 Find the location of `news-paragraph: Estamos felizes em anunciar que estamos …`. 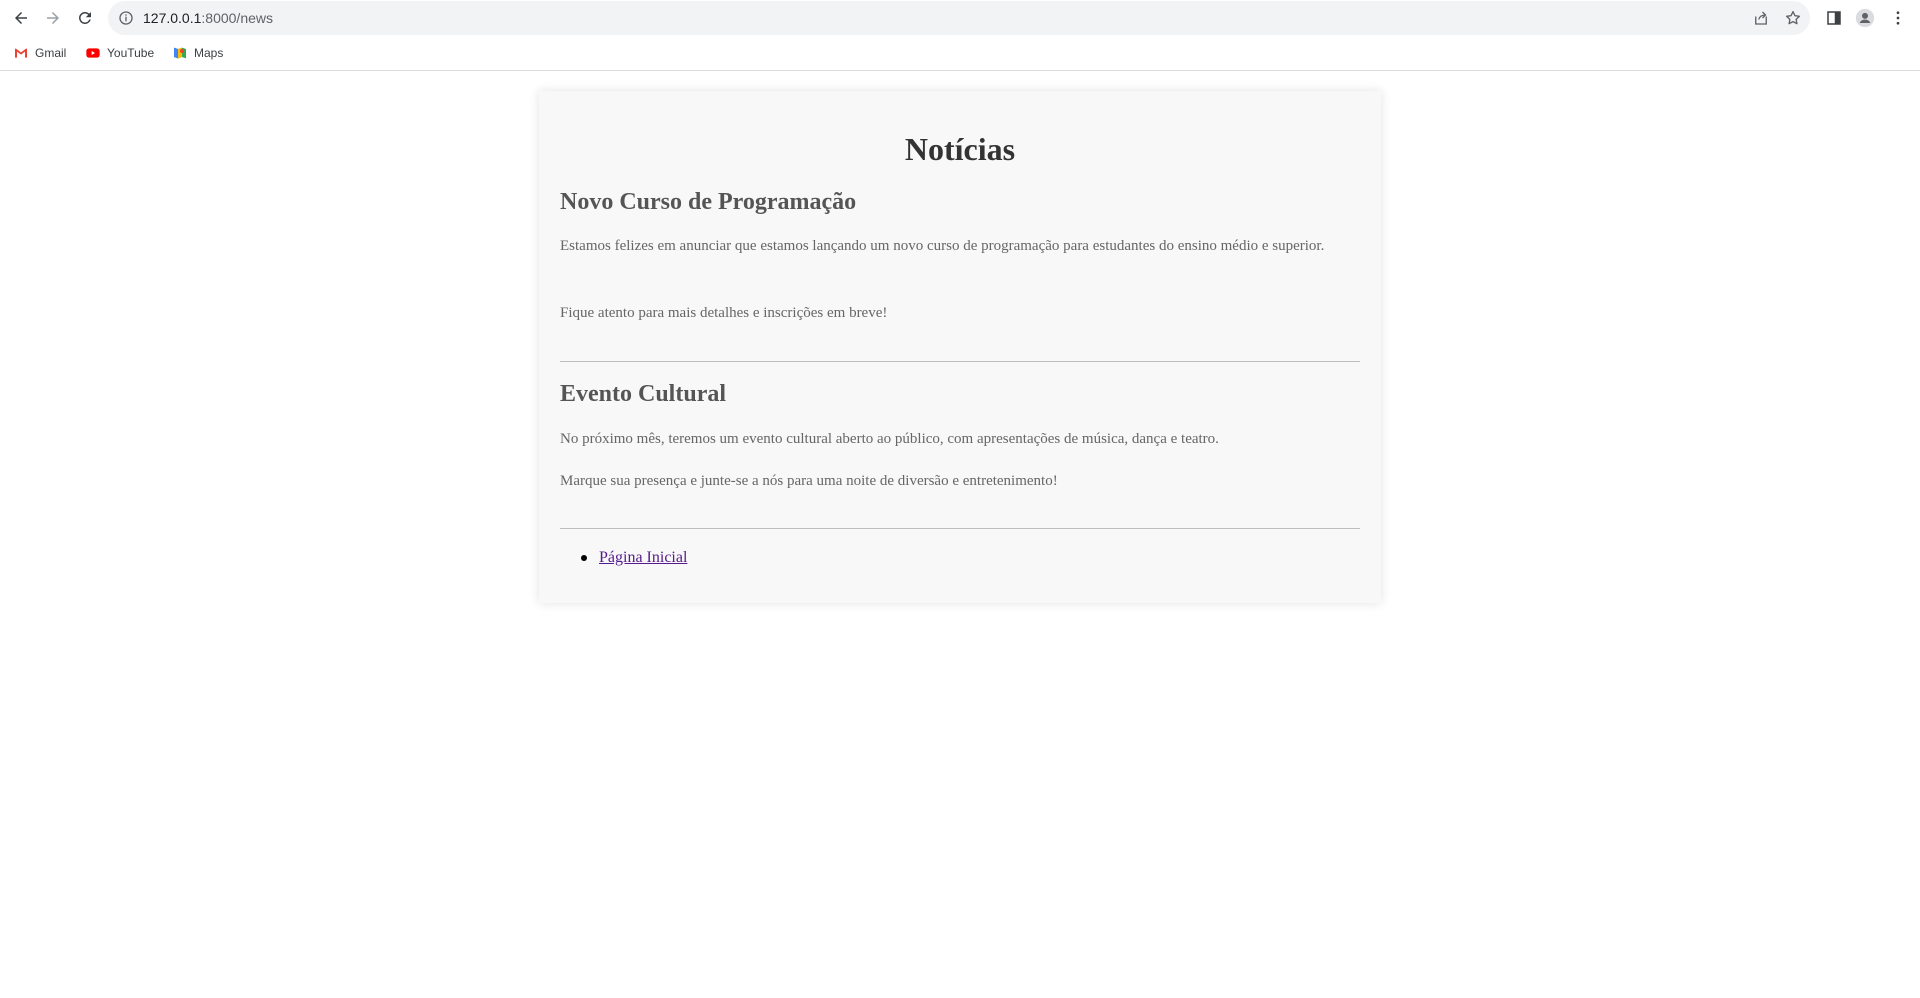

news-paragraph: Estamos felizes em anunciar que estamos … is located at coordinates (942, 246).